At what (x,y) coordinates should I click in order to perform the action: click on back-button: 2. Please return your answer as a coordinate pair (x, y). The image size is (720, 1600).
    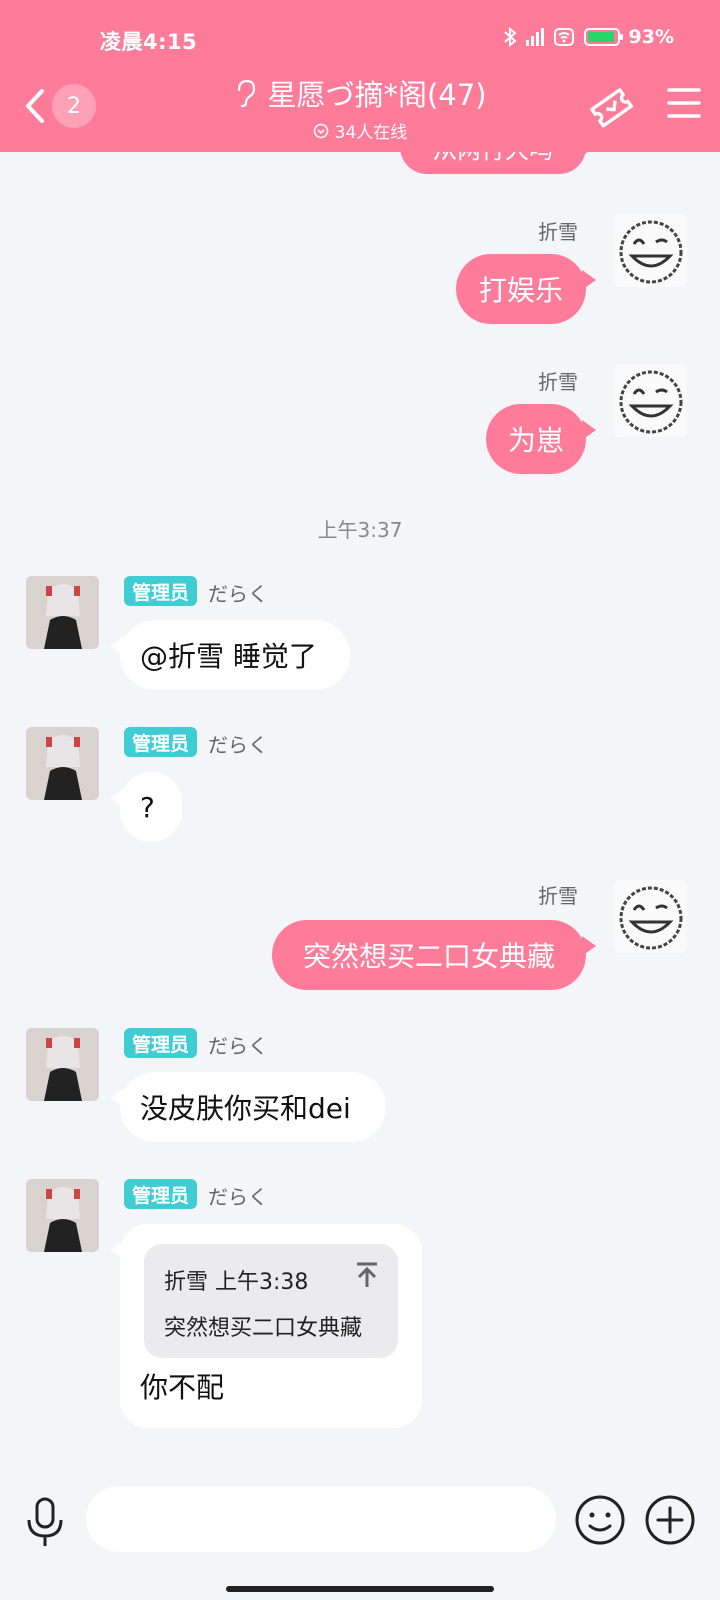
    Looking at the image, I should click on (62, 106).